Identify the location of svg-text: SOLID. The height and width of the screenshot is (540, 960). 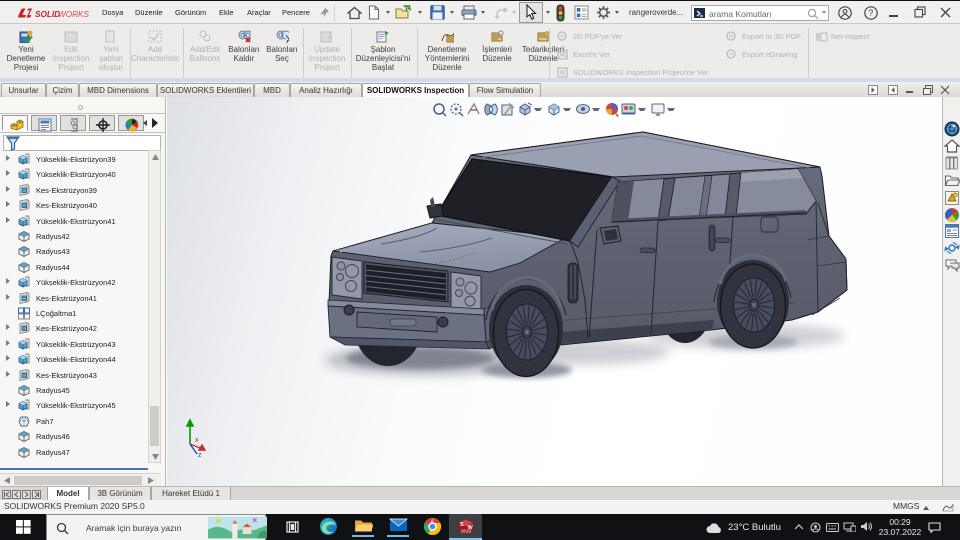
(47, 14).